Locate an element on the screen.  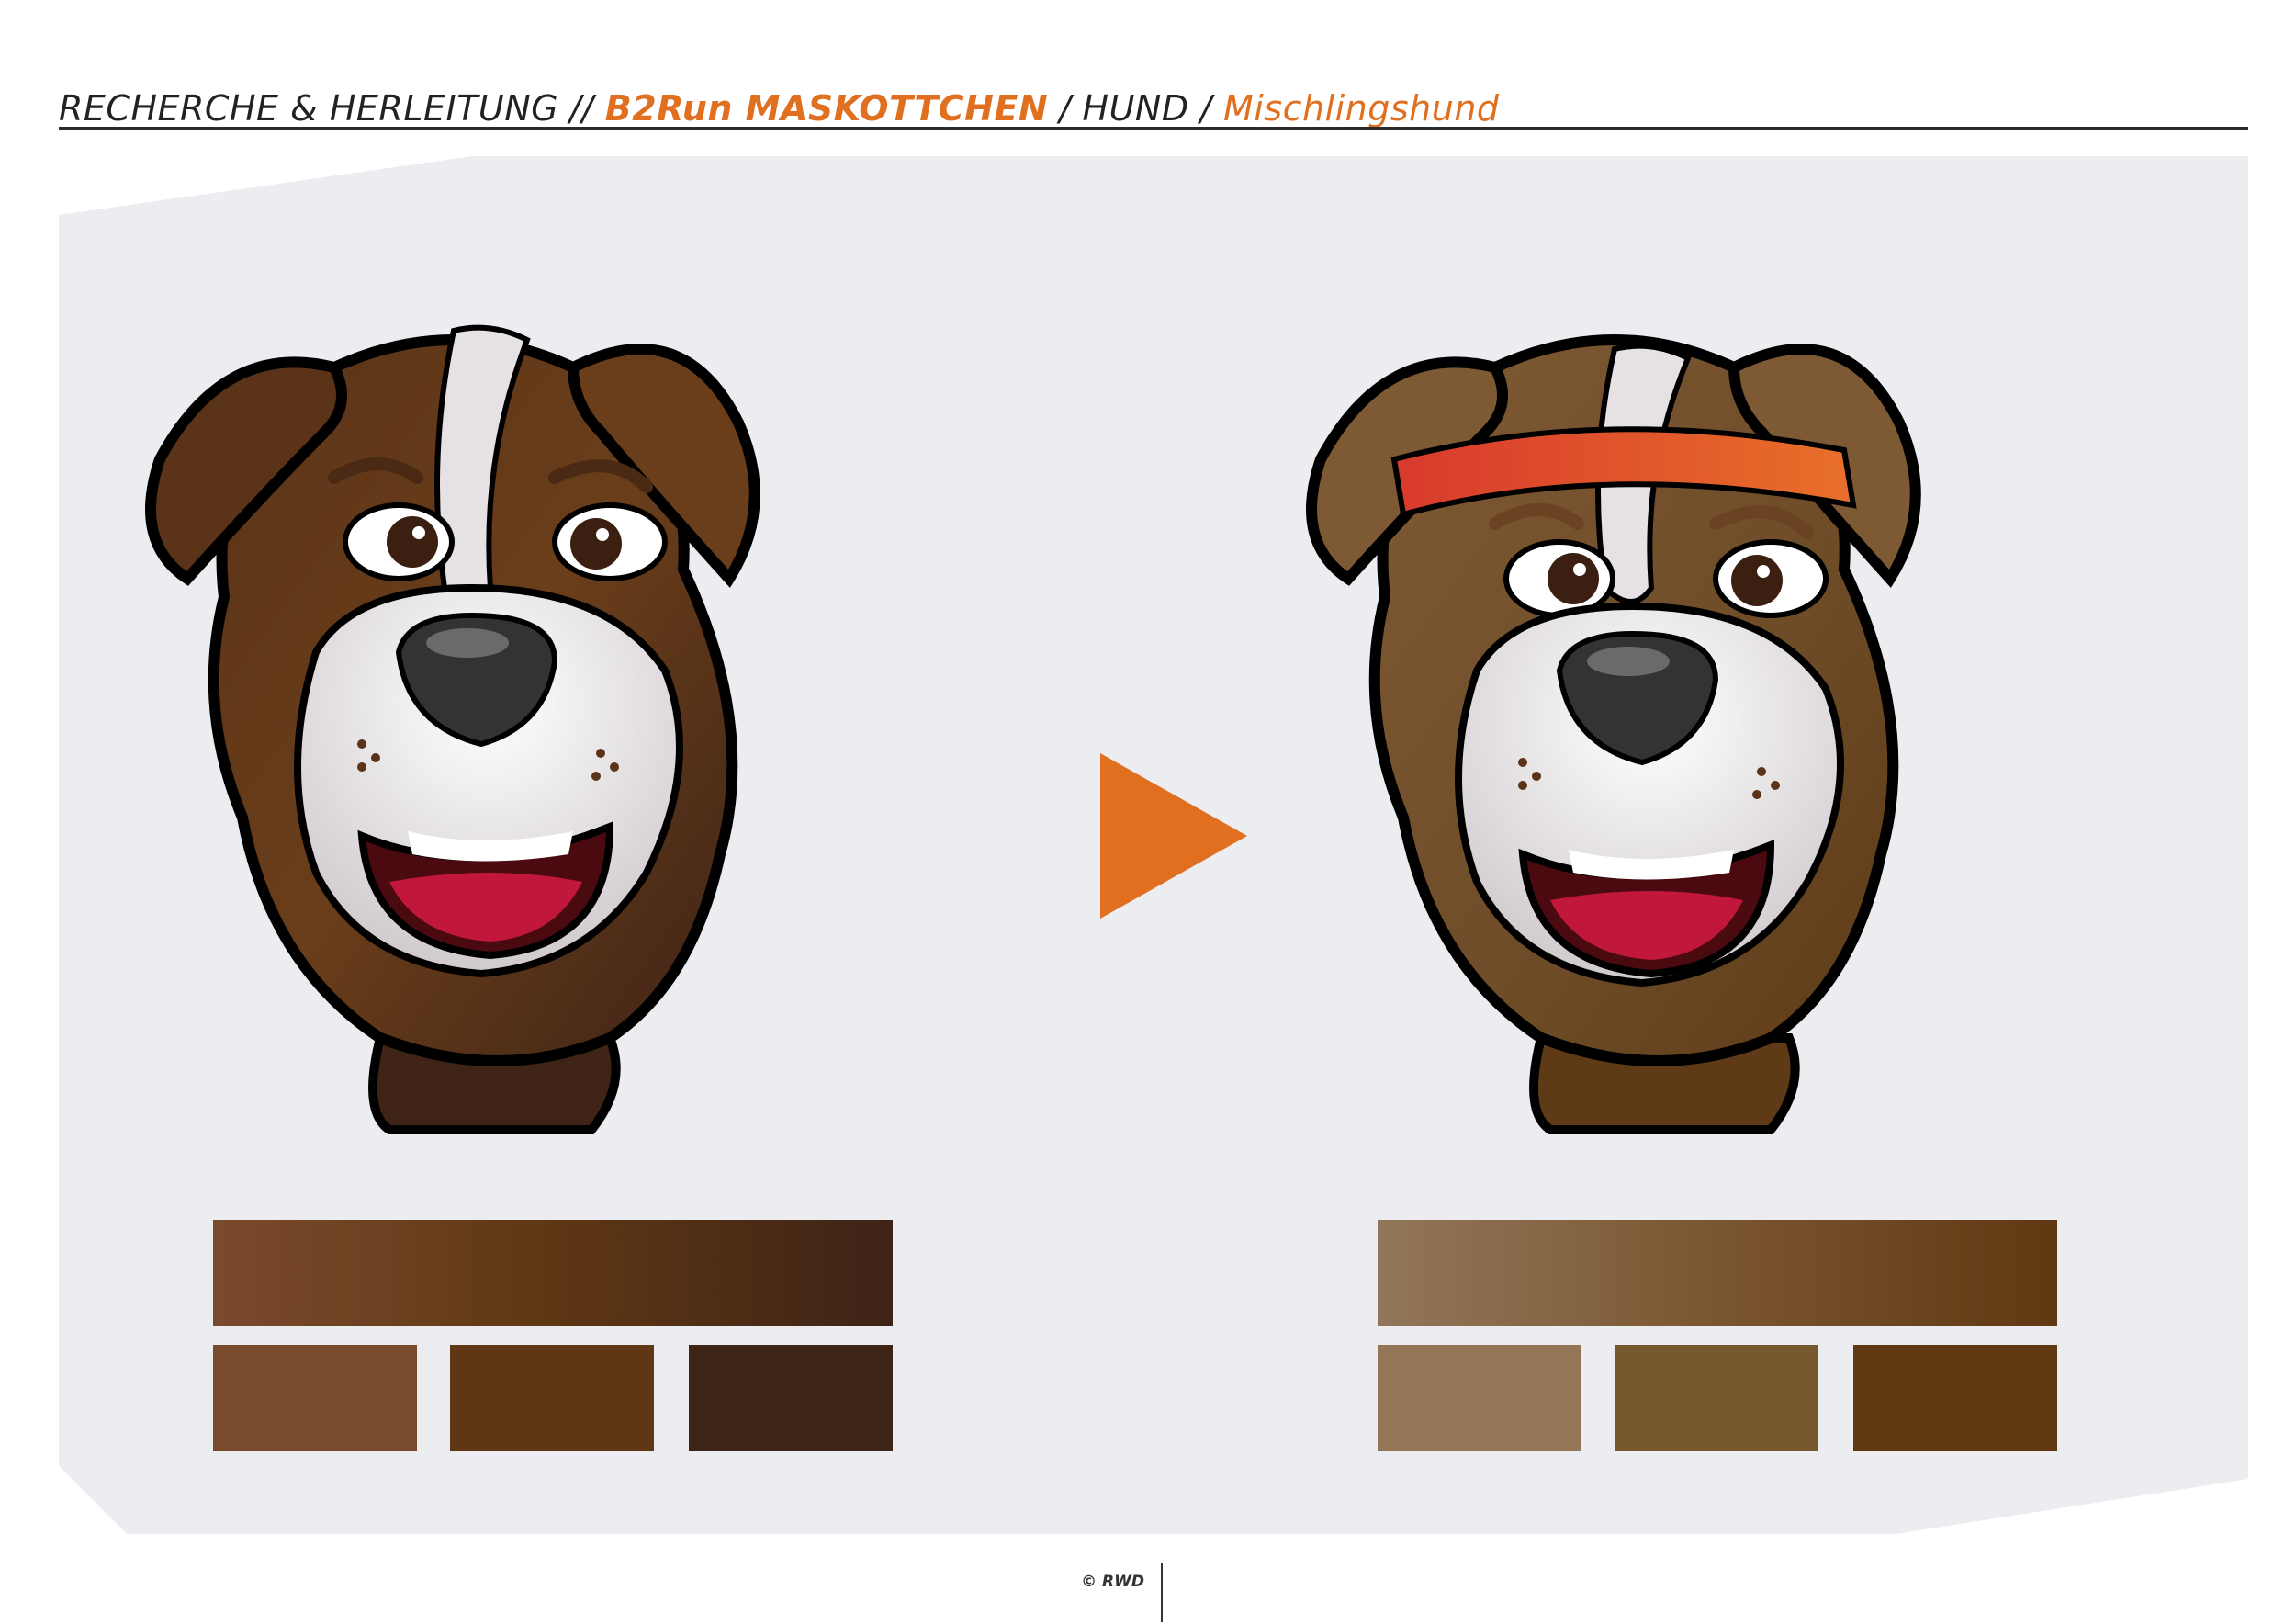
footer-divider is located at coordinates (1162, 1592).